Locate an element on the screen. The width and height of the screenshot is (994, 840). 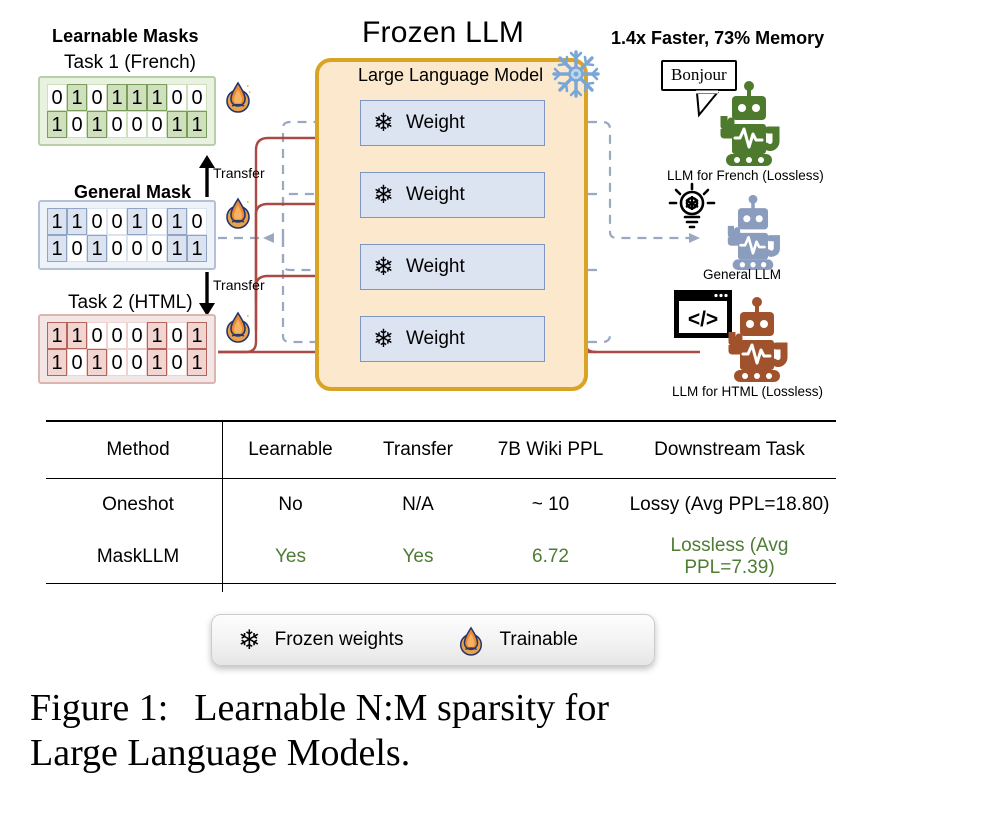
cell-transfer: Yes is located at coordinates (418, 556).